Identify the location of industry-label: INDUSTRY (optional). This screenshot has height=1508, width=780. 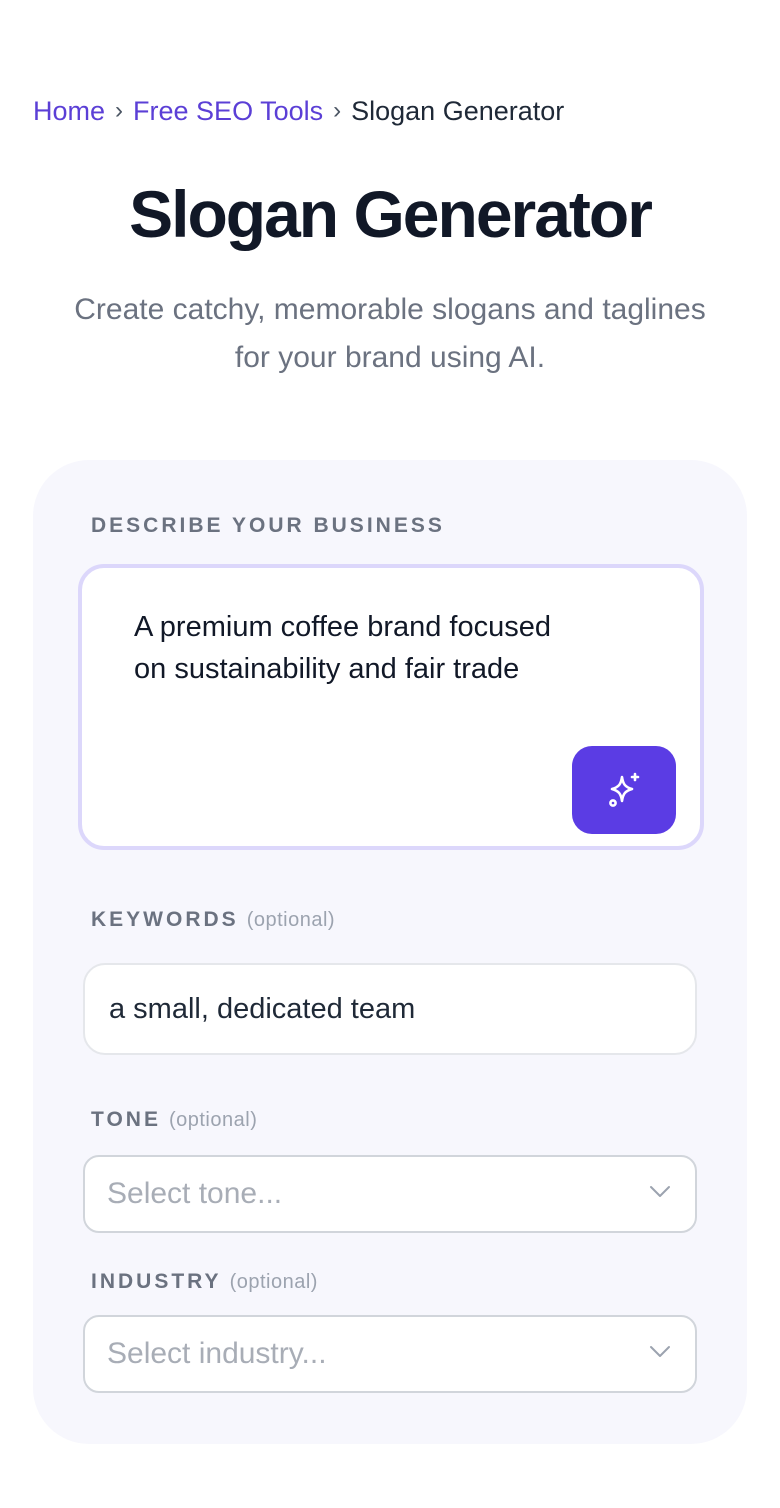
(204, 1282).